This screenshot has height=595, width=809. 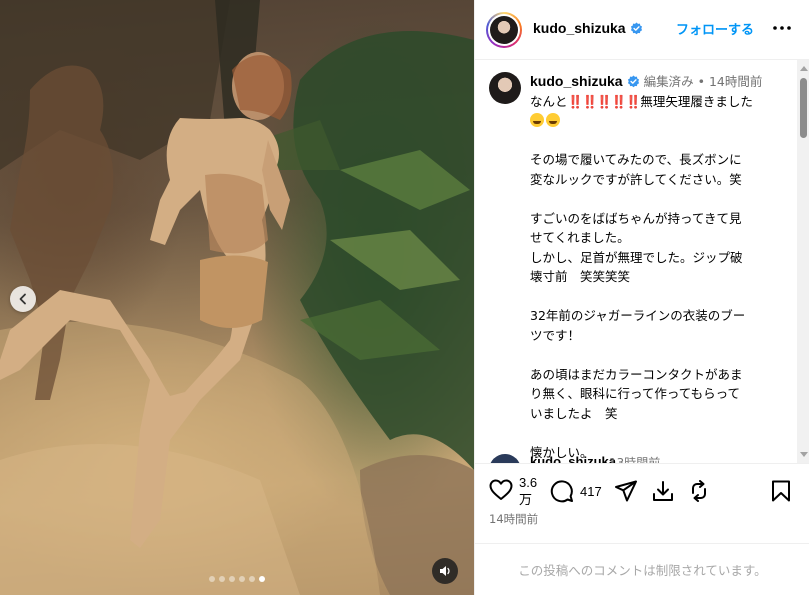 What do you see at coordinates (636, 218) in the screenshot?
I see `caption-line: すごいのをばばちゃんが持ってきて見` at bounding box center [636, 218].